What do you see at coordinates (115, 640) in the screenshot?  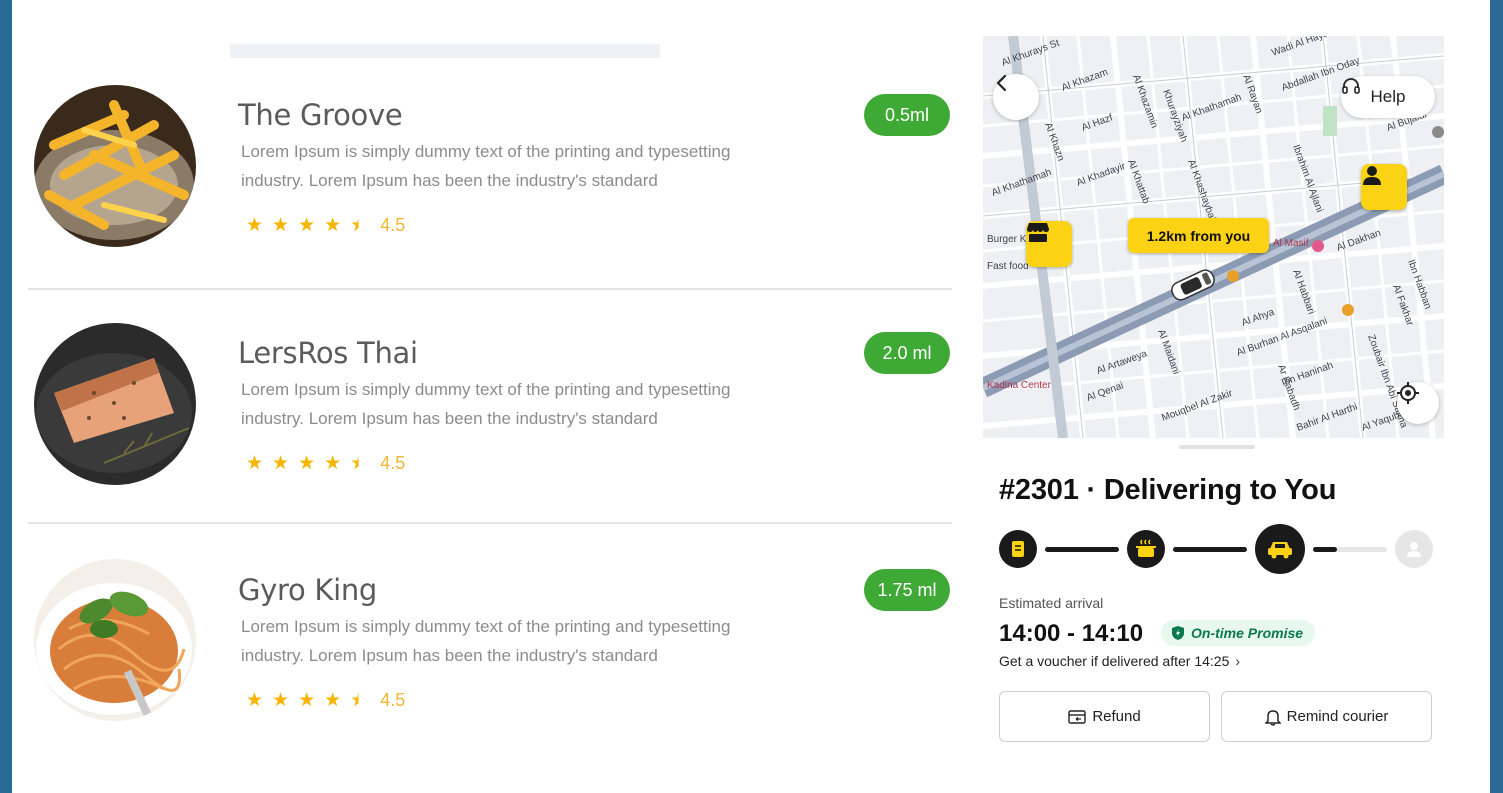 I see `restaurant-image-spaghetti` at bounding box center [115, 640].